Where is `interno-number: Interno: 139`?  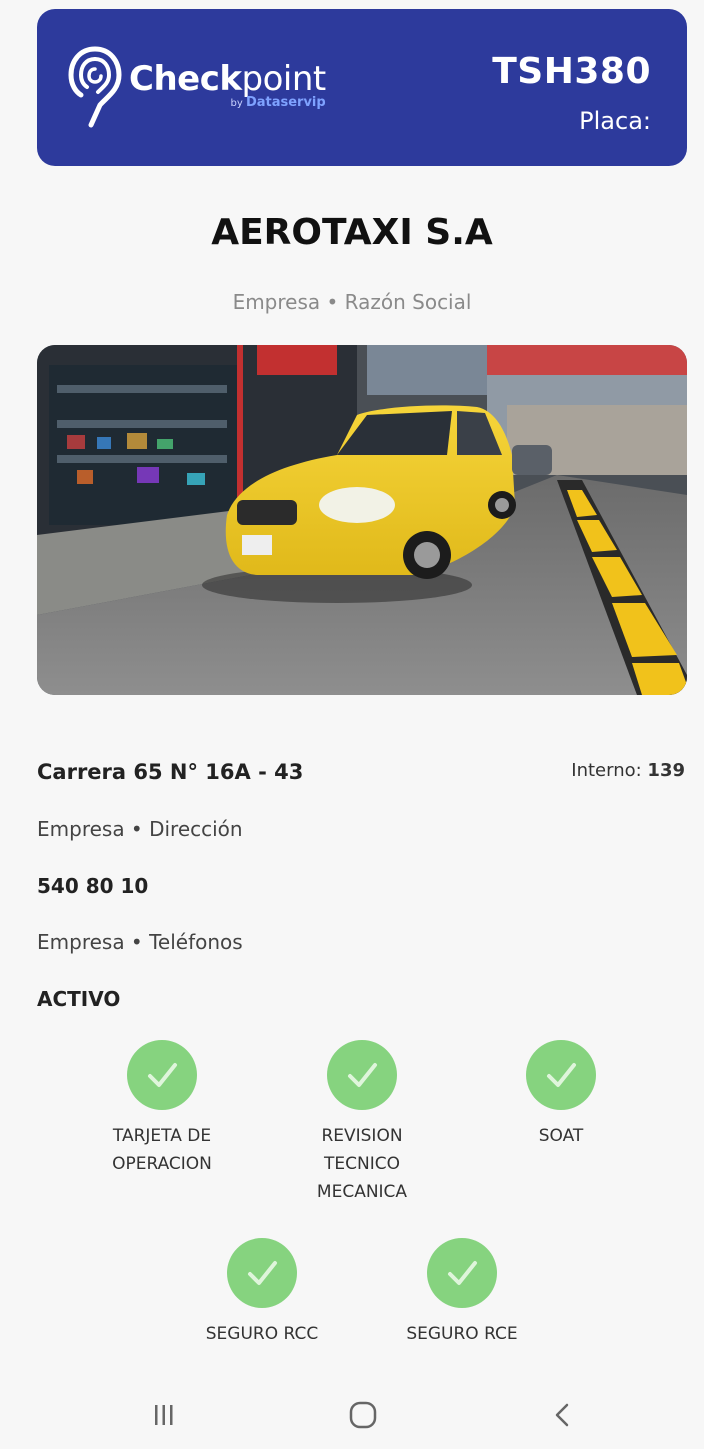 interno-number: Interno: 139 is located at coordinates (628, 770).